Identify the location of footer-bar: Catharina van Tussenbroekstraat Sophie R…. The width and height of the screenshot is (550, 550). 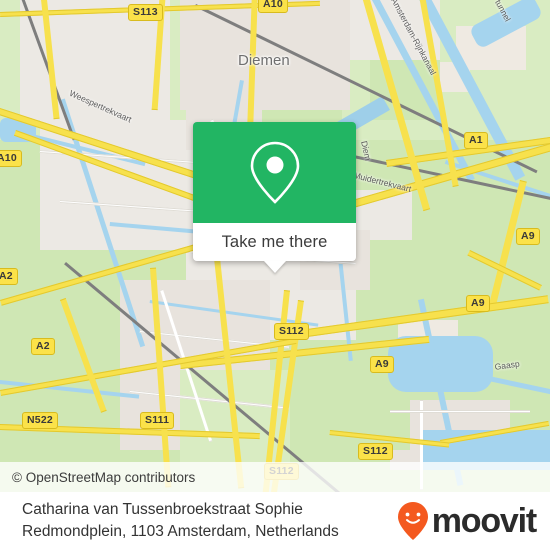
(275, 521).